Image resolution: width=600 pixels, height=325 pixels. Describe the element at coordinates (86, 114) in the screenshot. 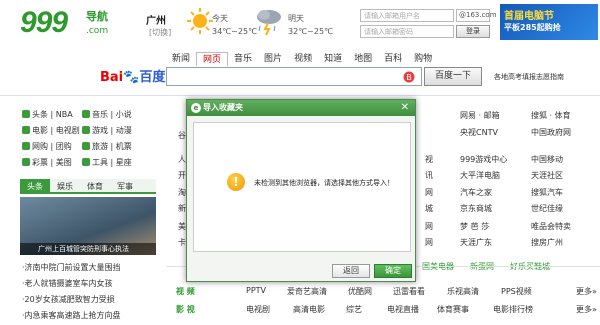

I see `music-icon` at that location.